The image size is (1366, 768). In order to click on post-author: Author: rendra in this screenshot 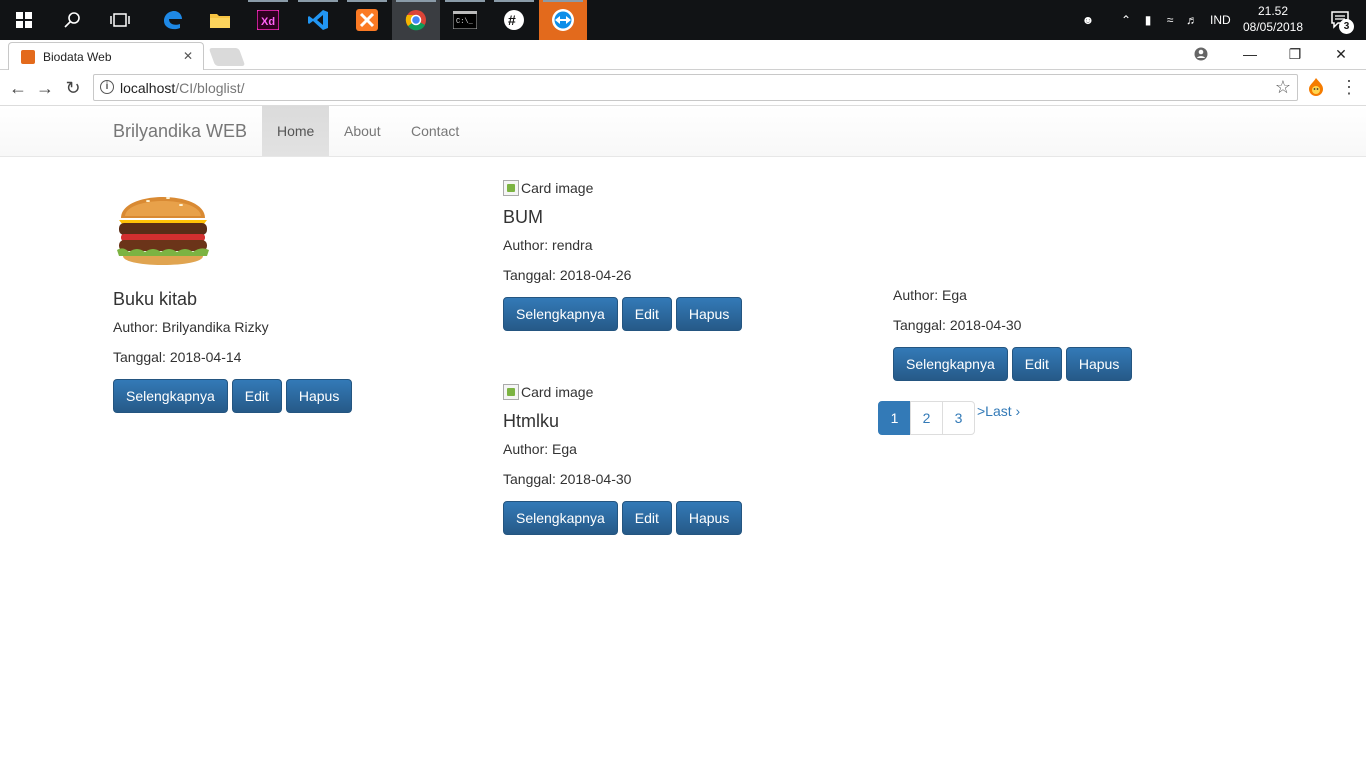, I will do `click(548, 245)`.